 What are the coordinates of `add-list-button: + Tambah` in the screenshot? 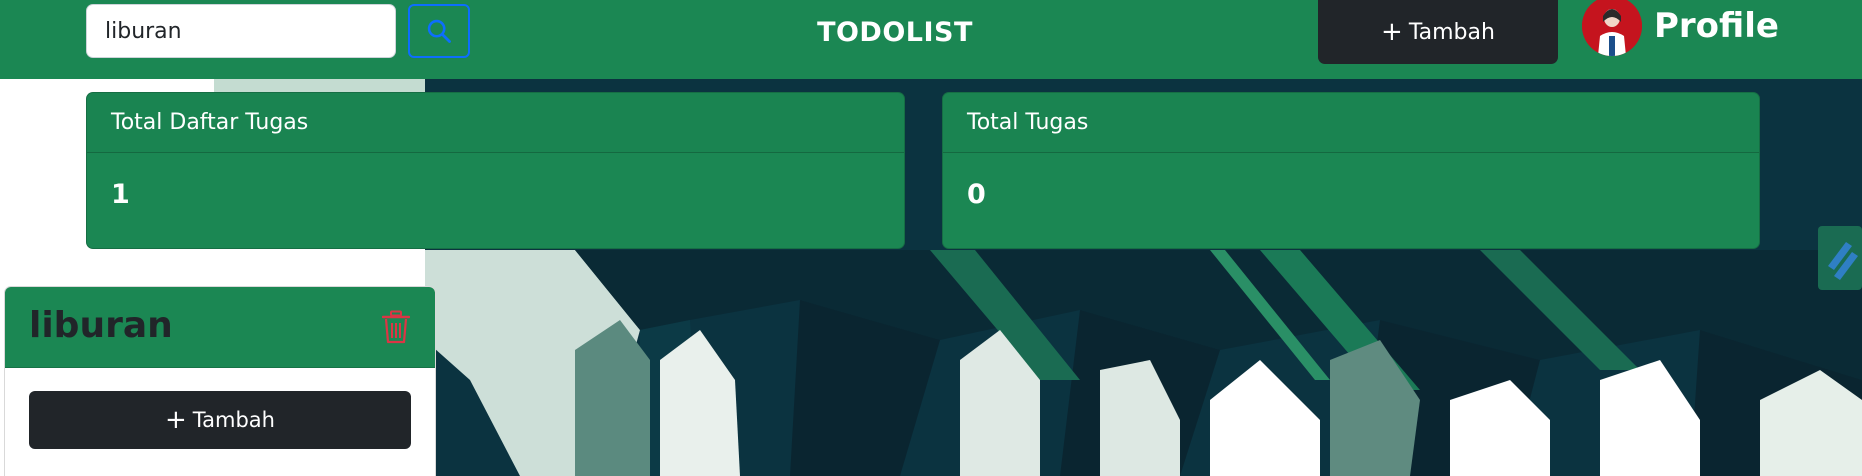 It's located at (1438, 32).